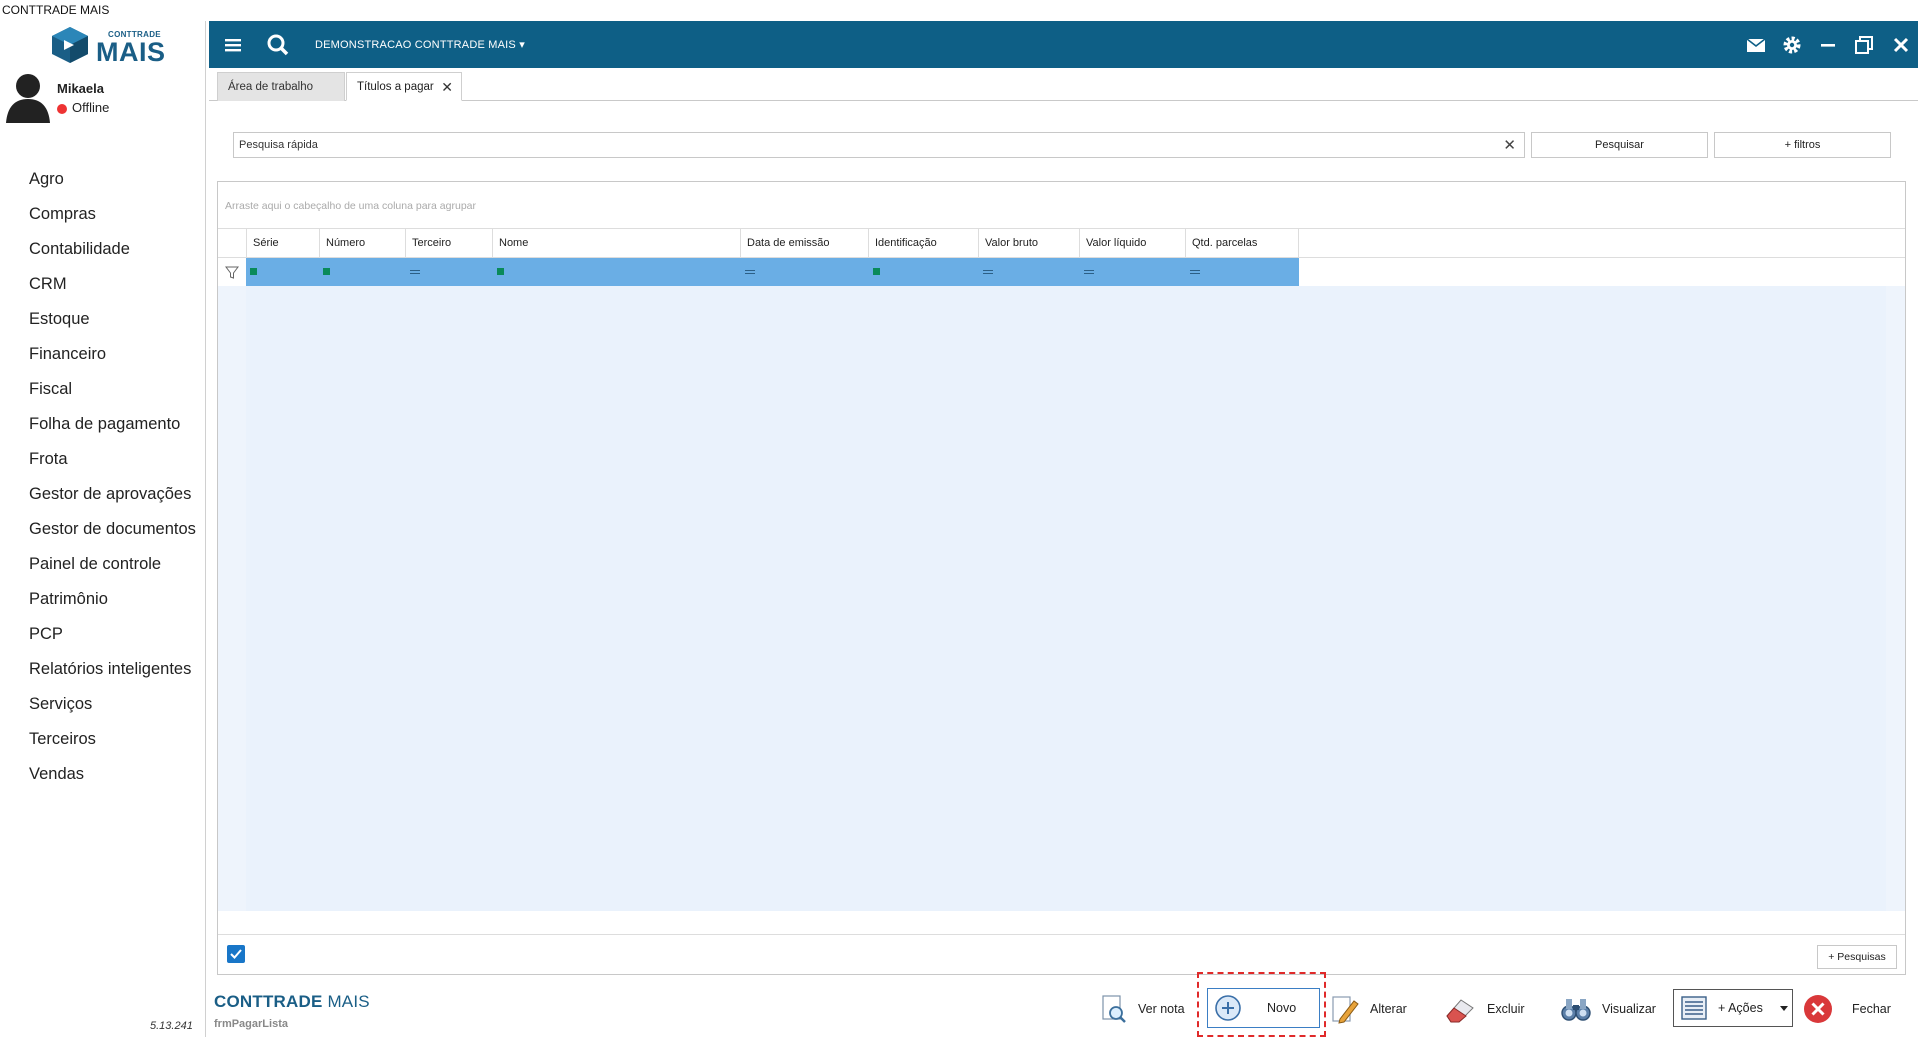  What do you see at coordinates (1345, 1010) in the screenshot?
I see `edit-pencil-icon` at bounding box center [1345, 1010].